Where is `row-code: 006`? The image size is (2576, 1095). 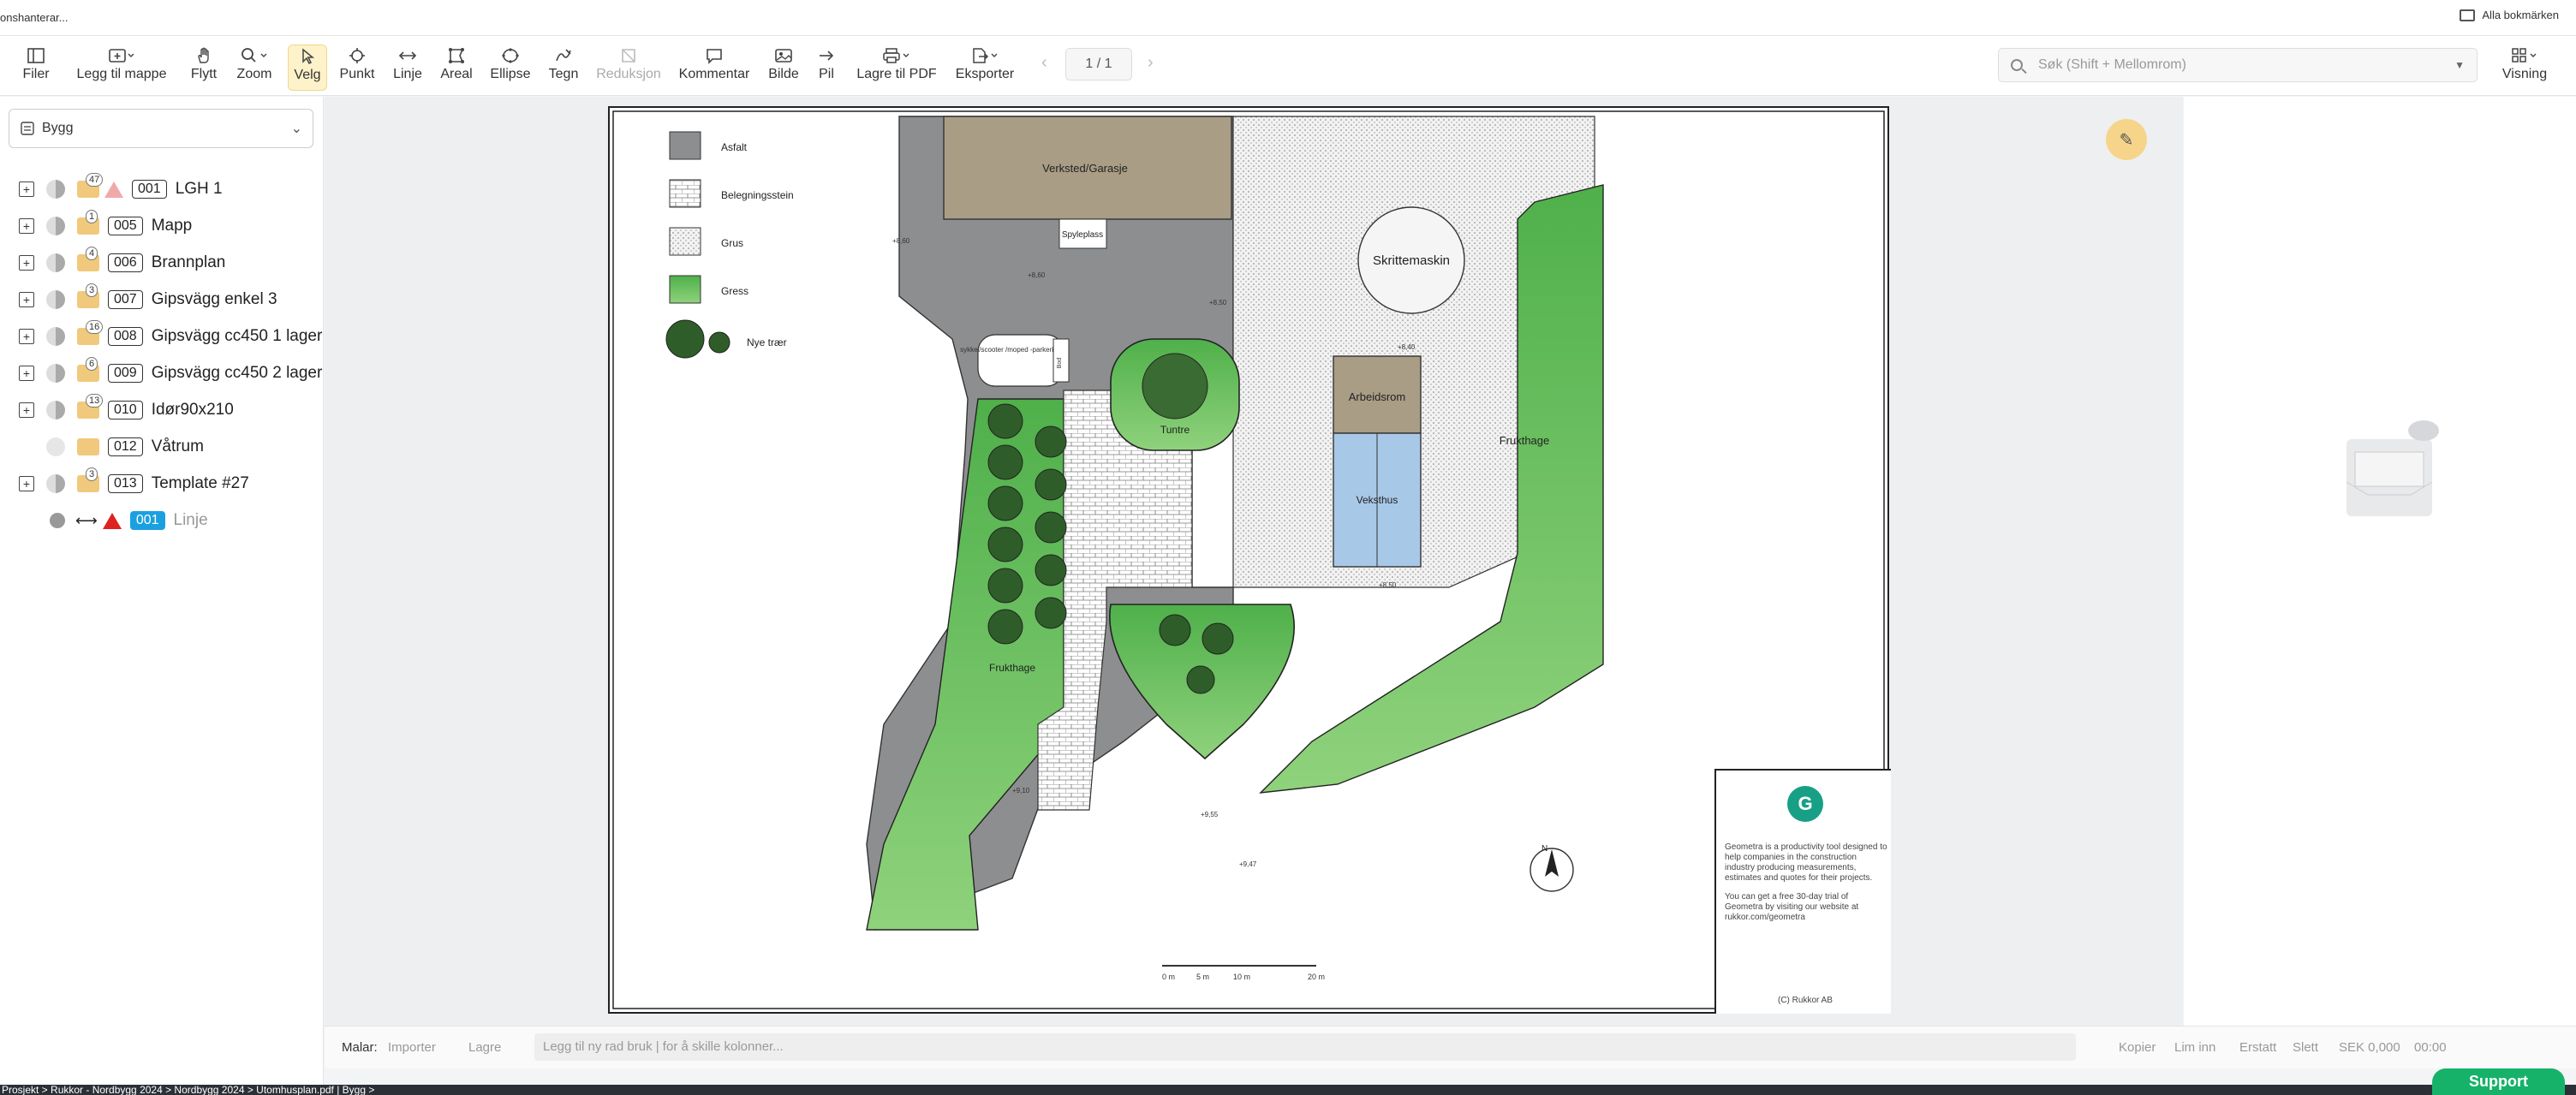 row-code: 006 is located at coordinates (126, 262).